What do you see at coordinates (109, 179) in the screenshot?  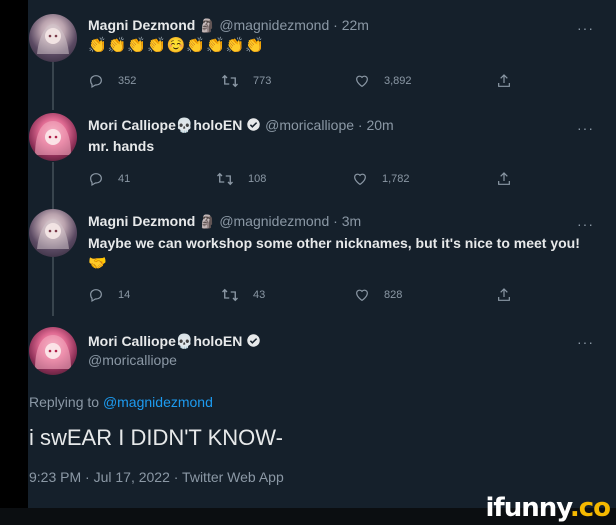 I see `reply-button: 41` at bounding box center [109, 179].